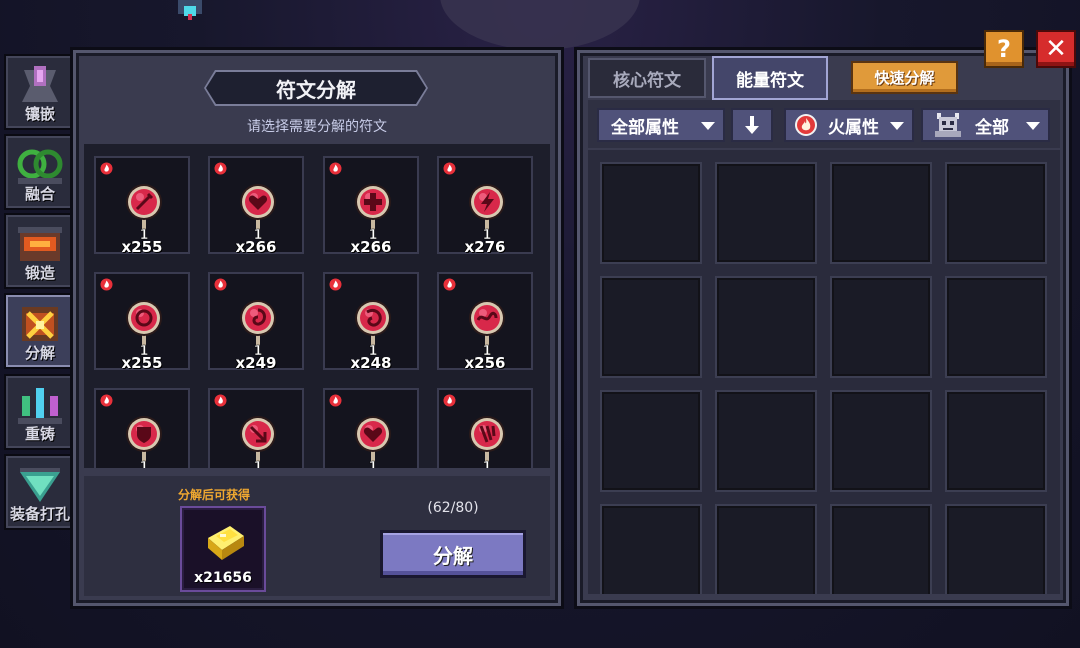  What do you see at coordinates (40, 84) in the screenshot?
I see `inlay-icon` at bounding box center [40, 84].